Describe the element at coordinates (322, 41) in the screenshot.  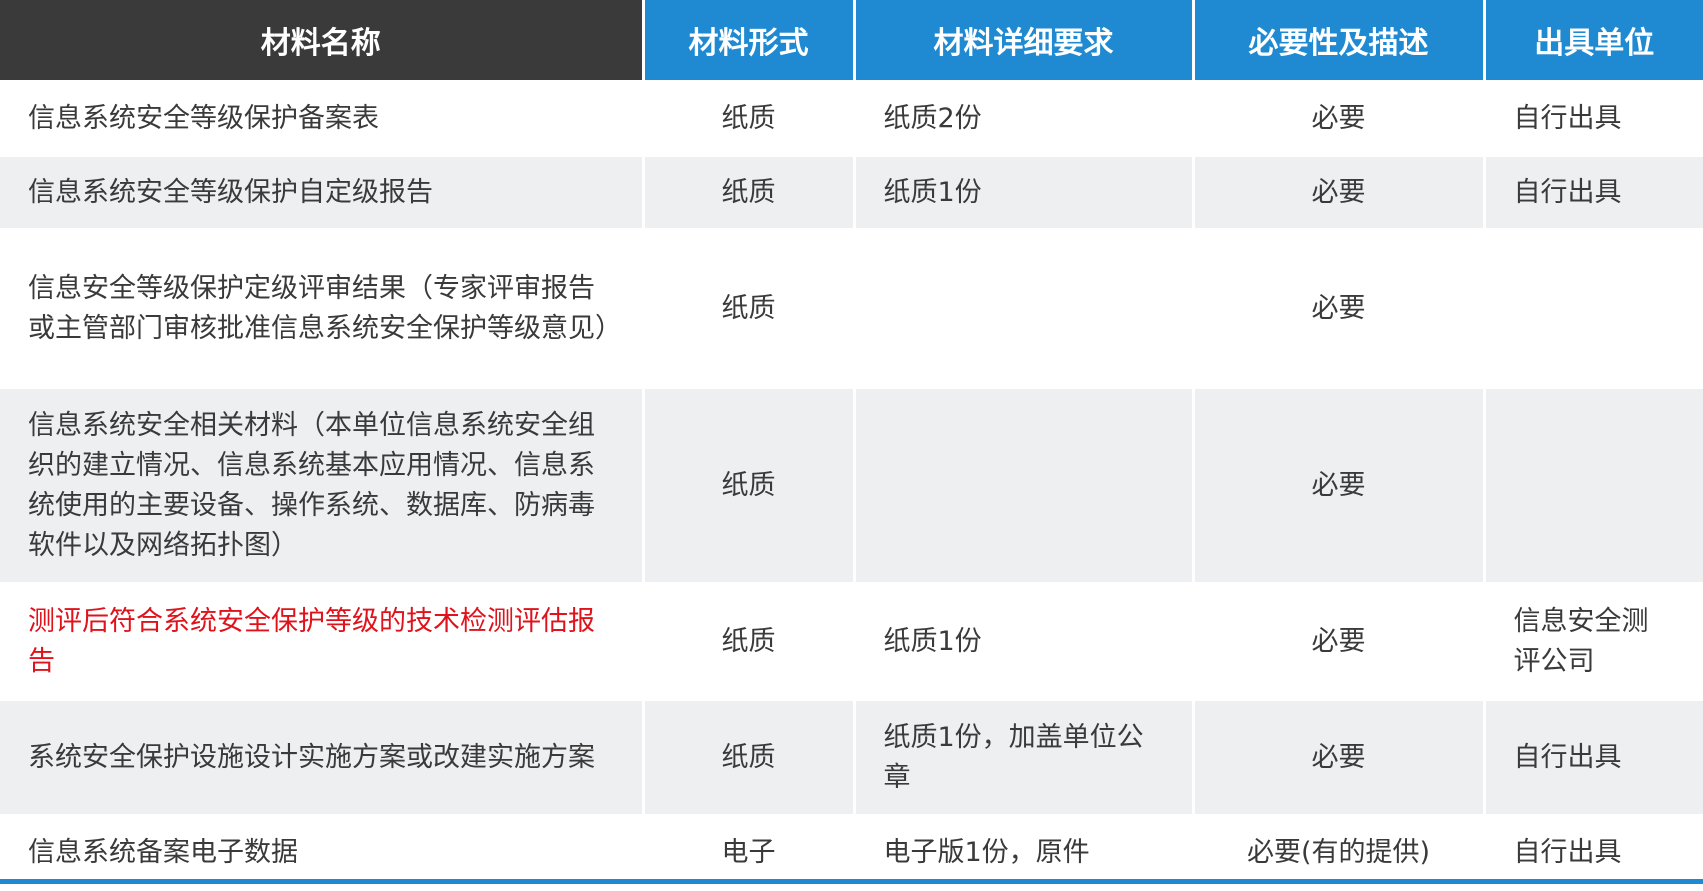
I see `header-material-name: 材料名称` at that location.